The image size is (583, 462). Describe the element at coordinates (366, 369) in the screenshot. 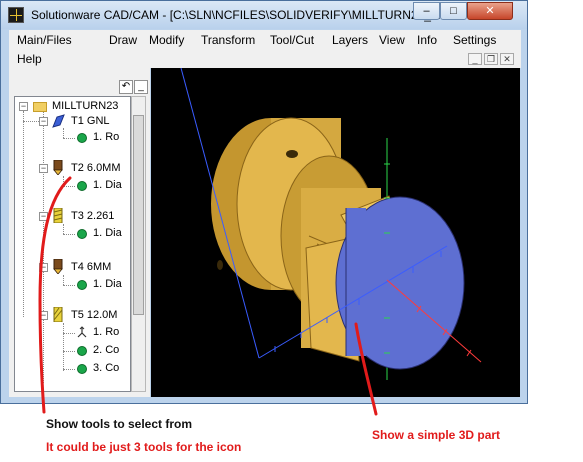

I see `annotation-arrow-right` at that location.